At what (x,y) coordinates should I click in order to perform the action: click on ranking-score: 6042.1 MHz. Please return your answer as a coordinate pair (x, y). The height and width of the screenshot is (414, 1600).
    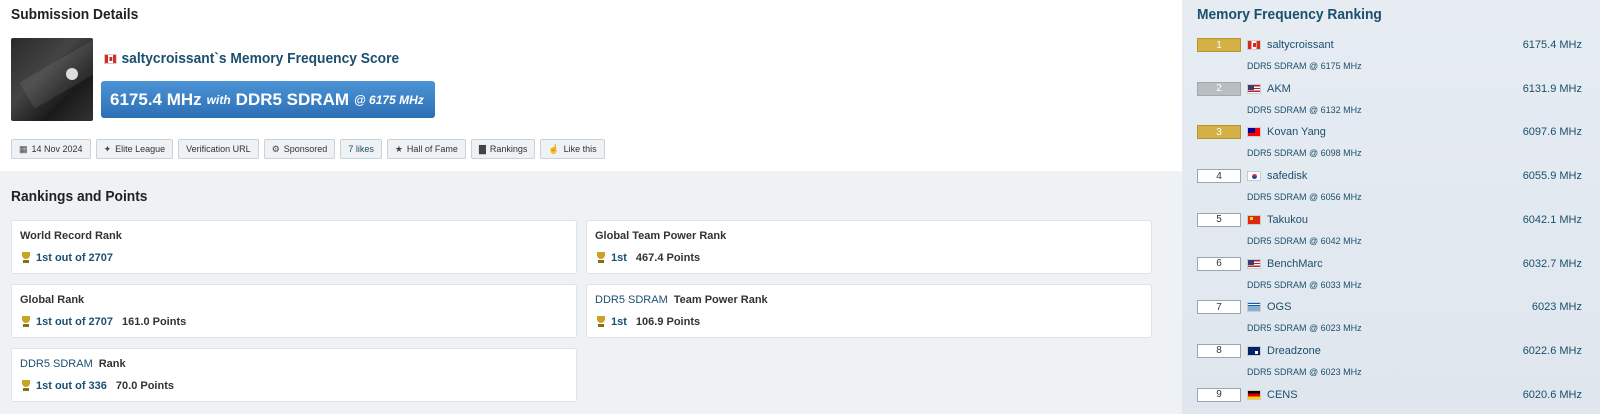
    Looking at the image, I should click on (1552, 220).